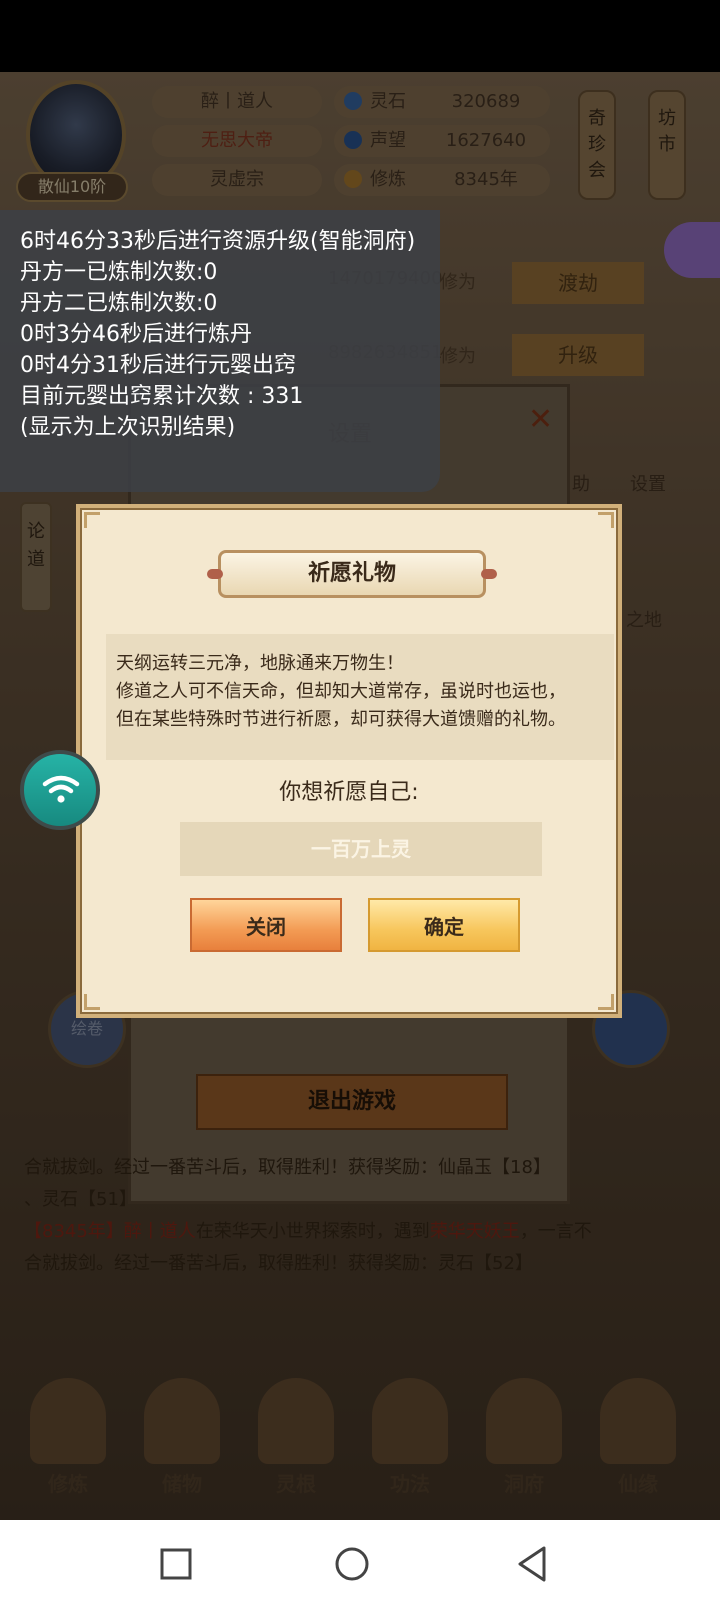  I want to click on dialog-title: 祈愿礼物, so click(351, 573).